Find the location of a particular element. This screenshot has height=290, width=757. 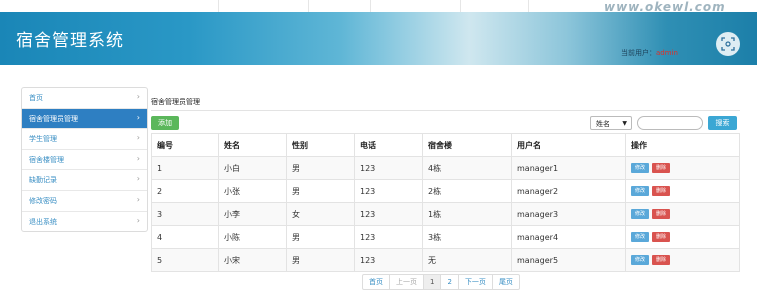

cell-name: 小李 is located at coordinates (252, 214).